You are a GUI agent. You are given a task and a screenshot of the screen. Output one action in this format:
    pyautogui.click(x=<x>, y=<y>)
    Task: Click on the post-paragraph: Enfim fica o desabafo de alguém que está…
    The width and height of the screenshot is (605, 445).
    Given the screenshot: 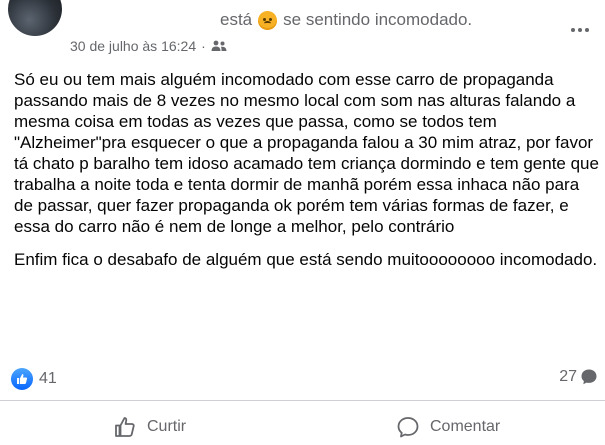 What is the action you would take?
    pyautogui.click(x=306, y=259)
    